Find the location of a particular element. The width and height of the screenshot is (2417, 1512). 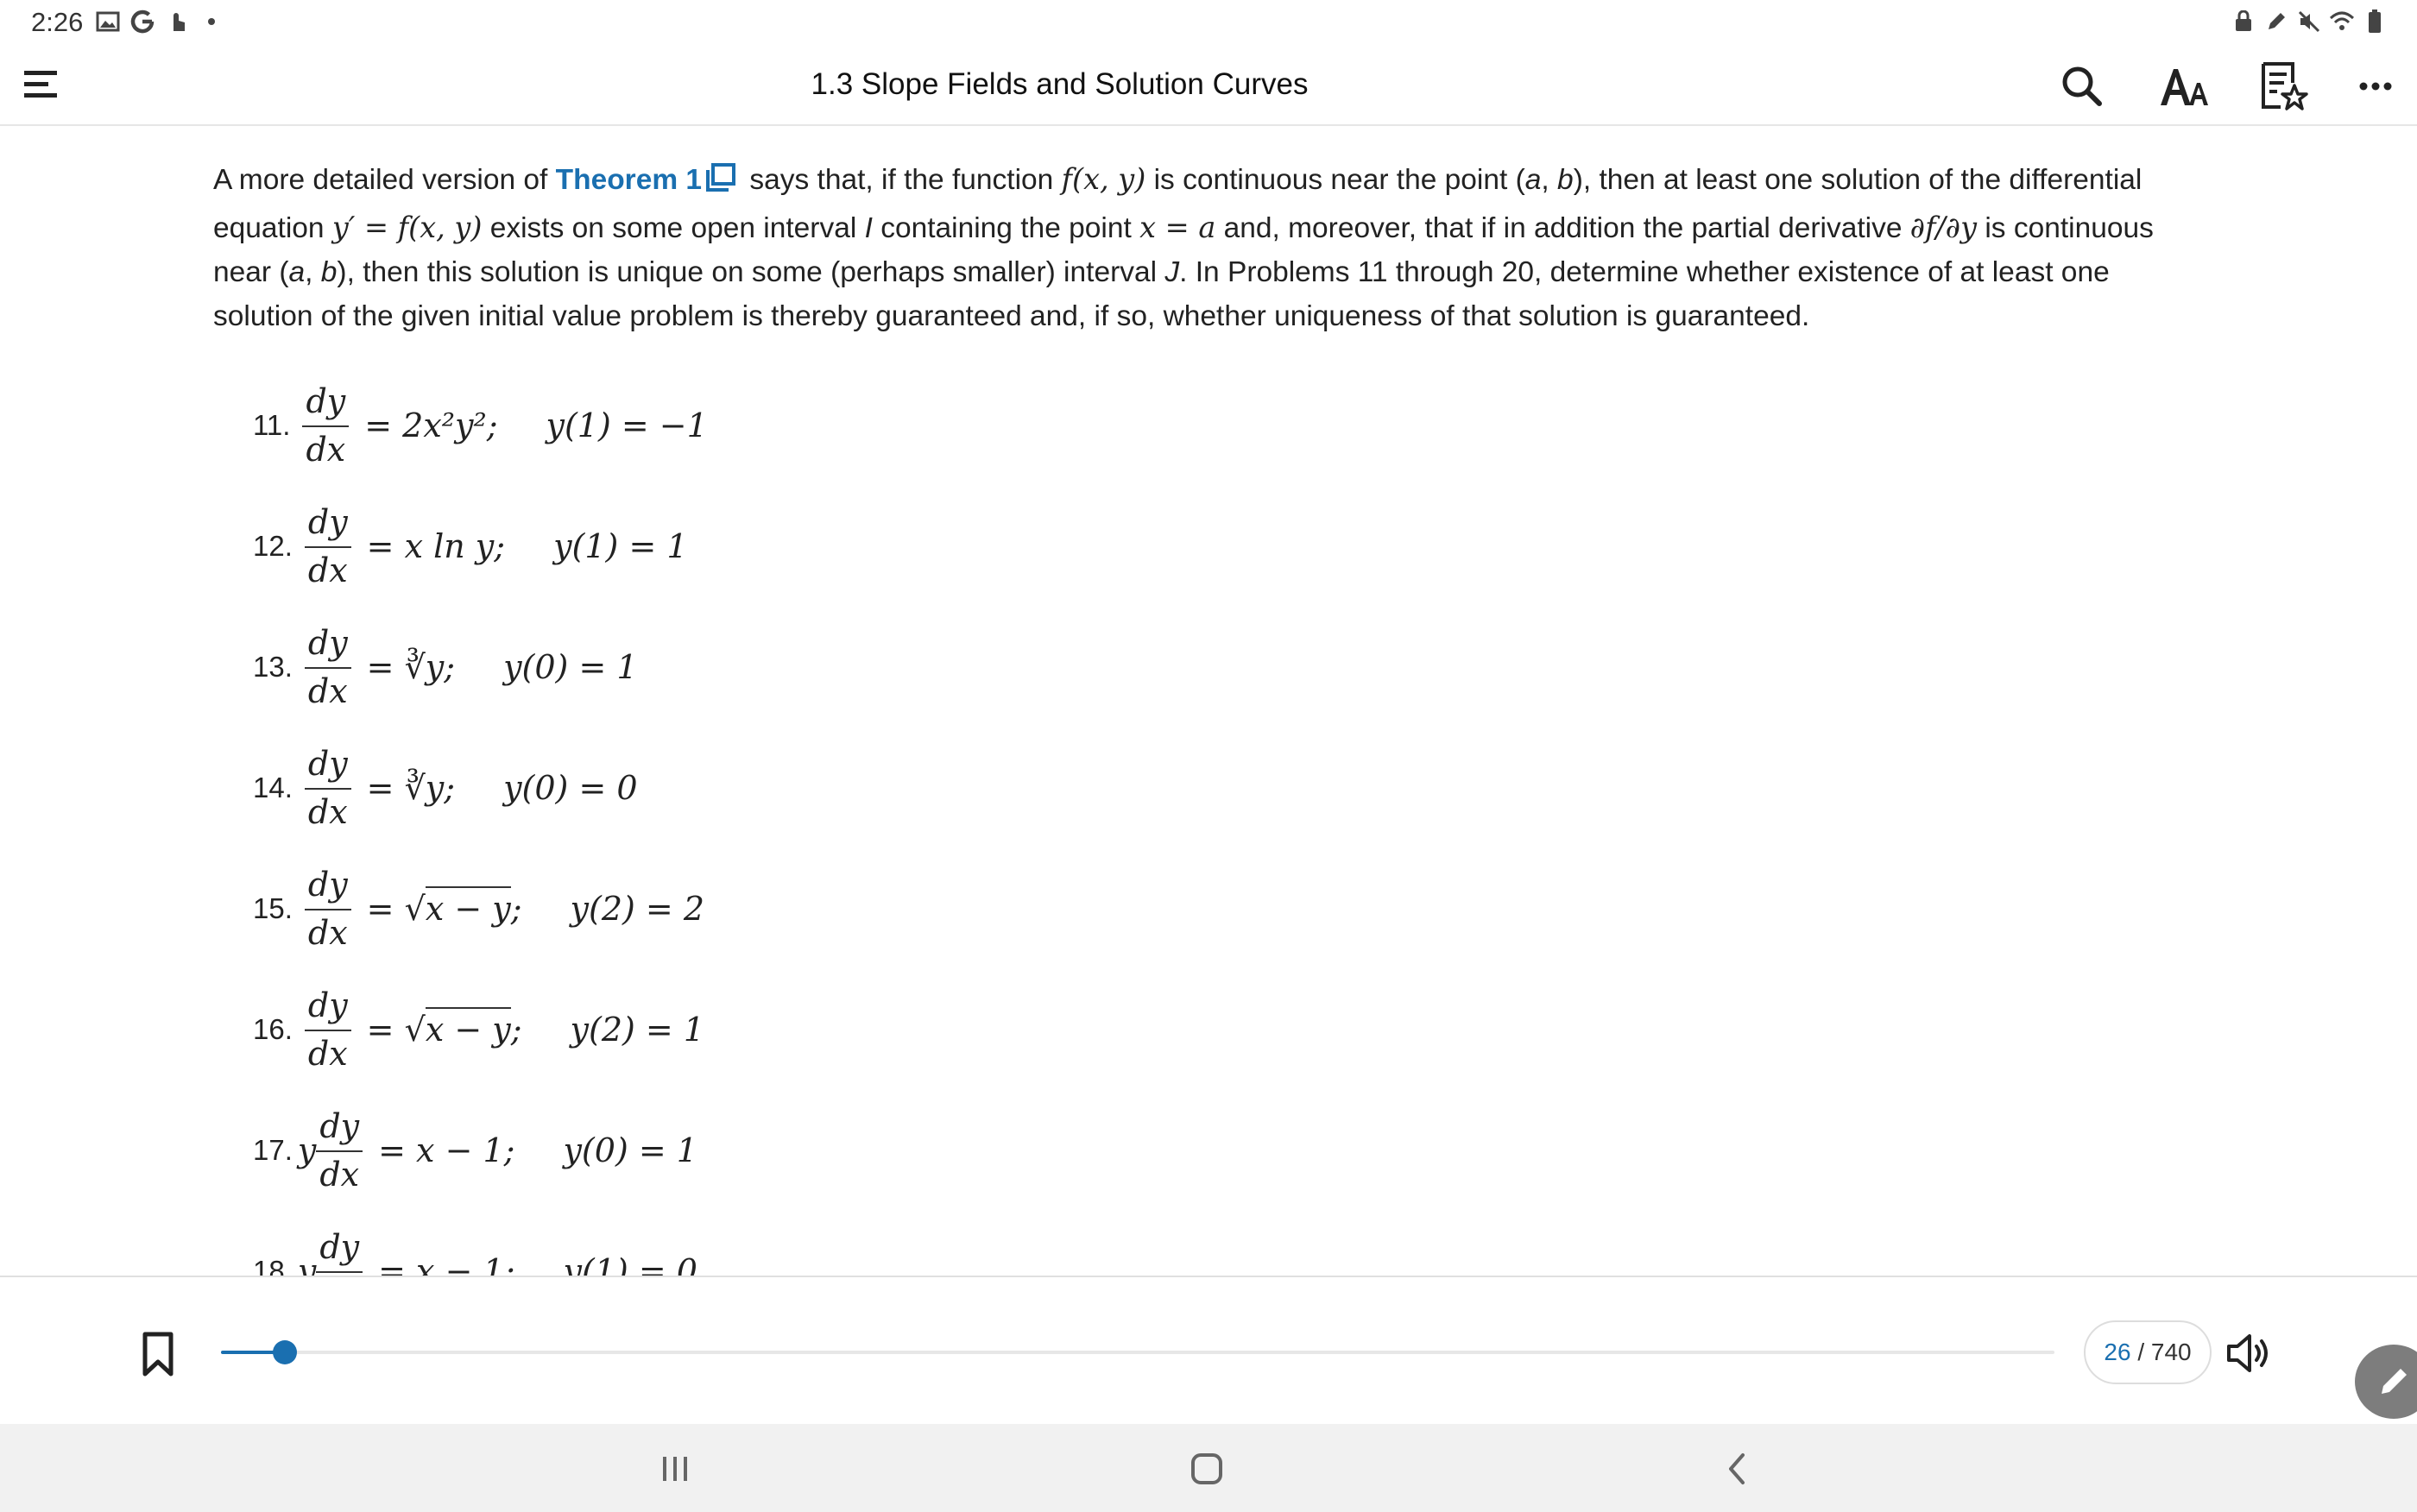

search-button is located at coordinates (2082, 86).